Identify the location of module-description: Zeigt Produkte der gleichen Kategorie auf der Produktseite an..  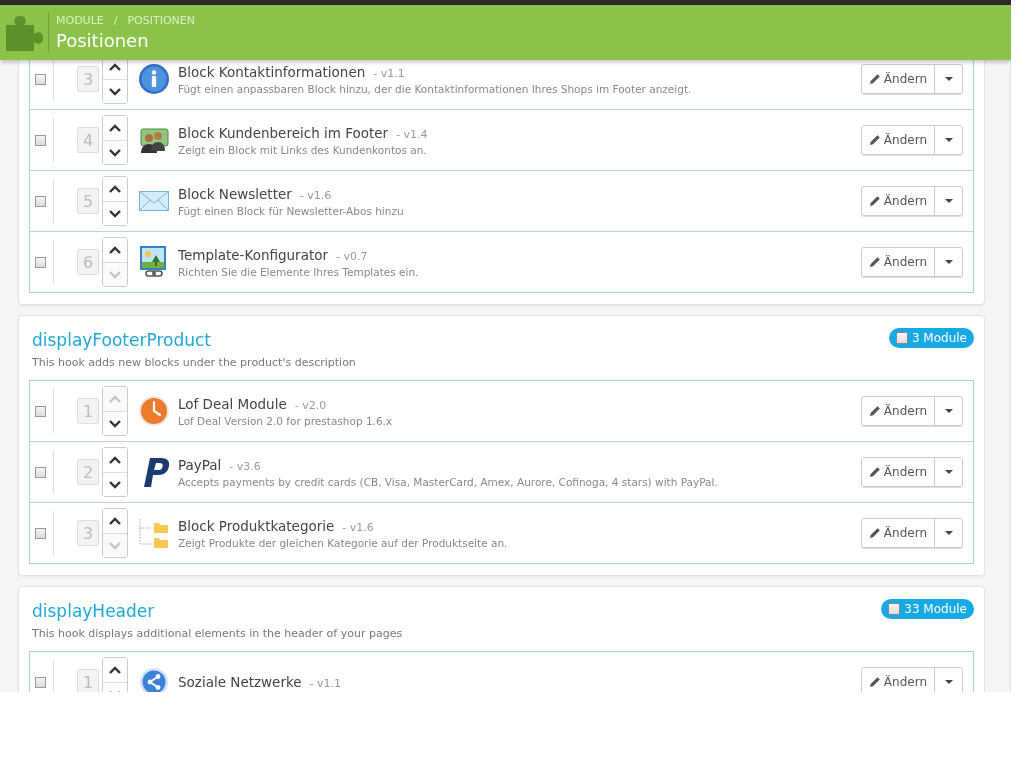
(343, 542).